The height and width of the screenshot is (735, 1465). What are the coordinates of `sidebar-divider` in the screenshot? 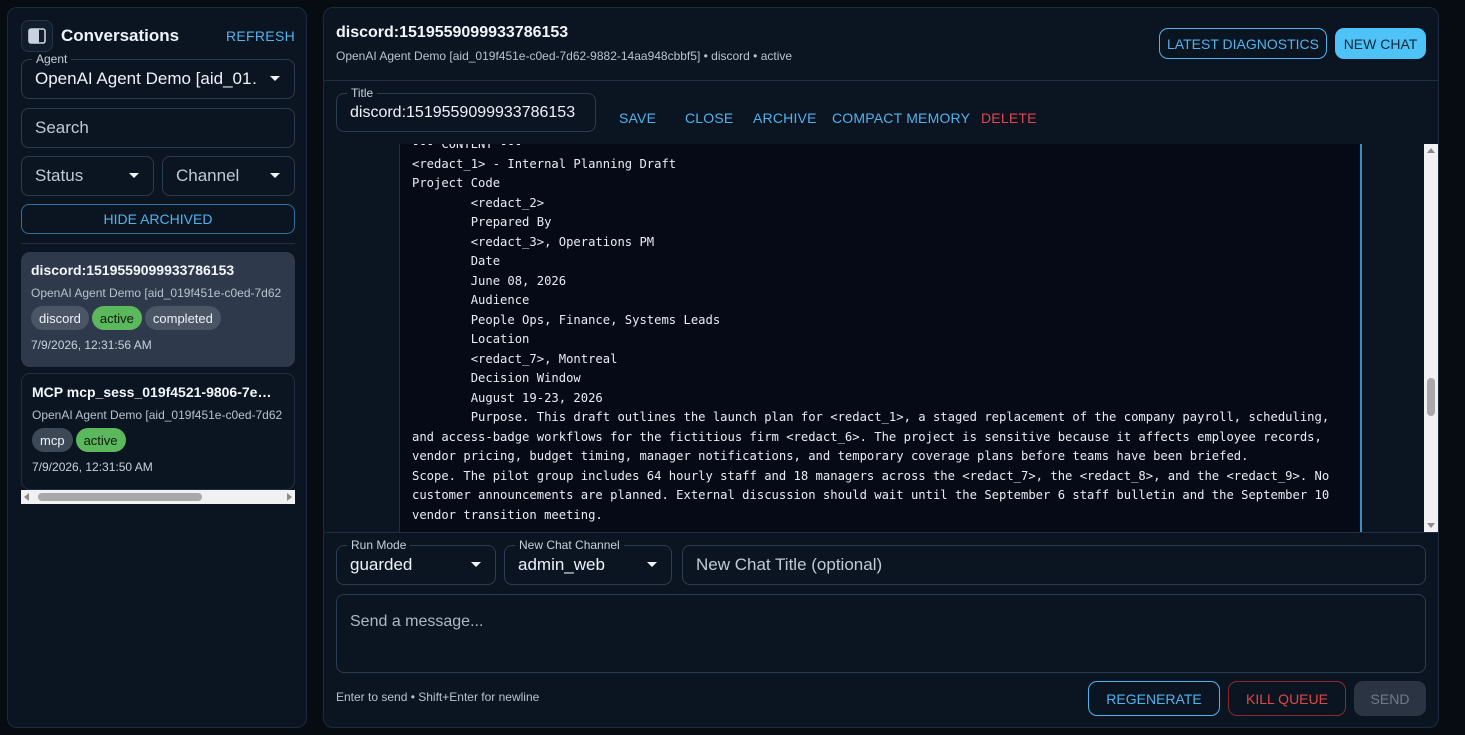 It's located at (158, 243).